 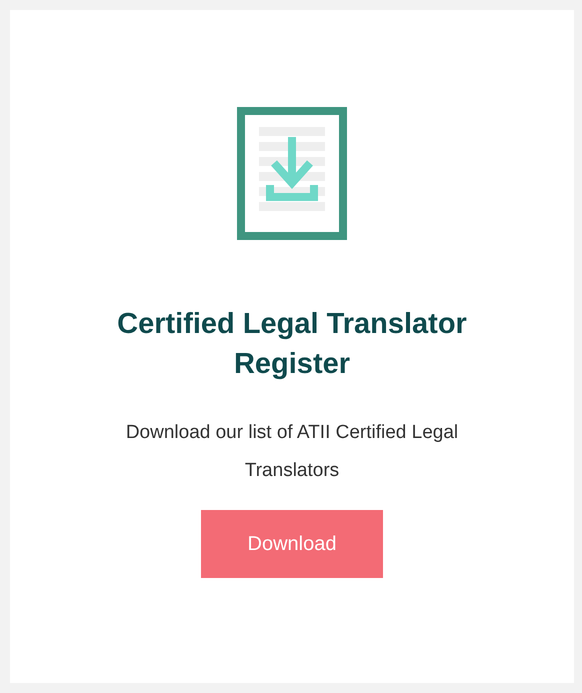 What do you see at coordinates (292, 173) in the screenshot?
I see `document-download-icon` at bounding box center [292, 173].